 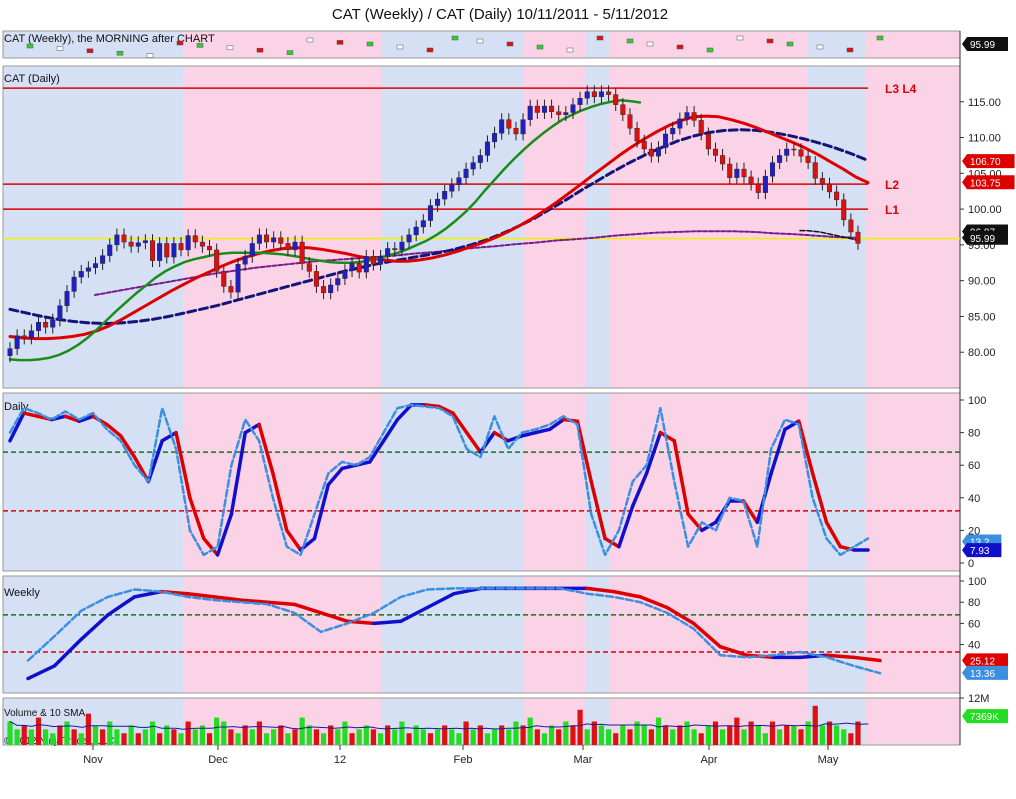 I want to click on price-tick-1: 85.00, so click(x=982, y=317).